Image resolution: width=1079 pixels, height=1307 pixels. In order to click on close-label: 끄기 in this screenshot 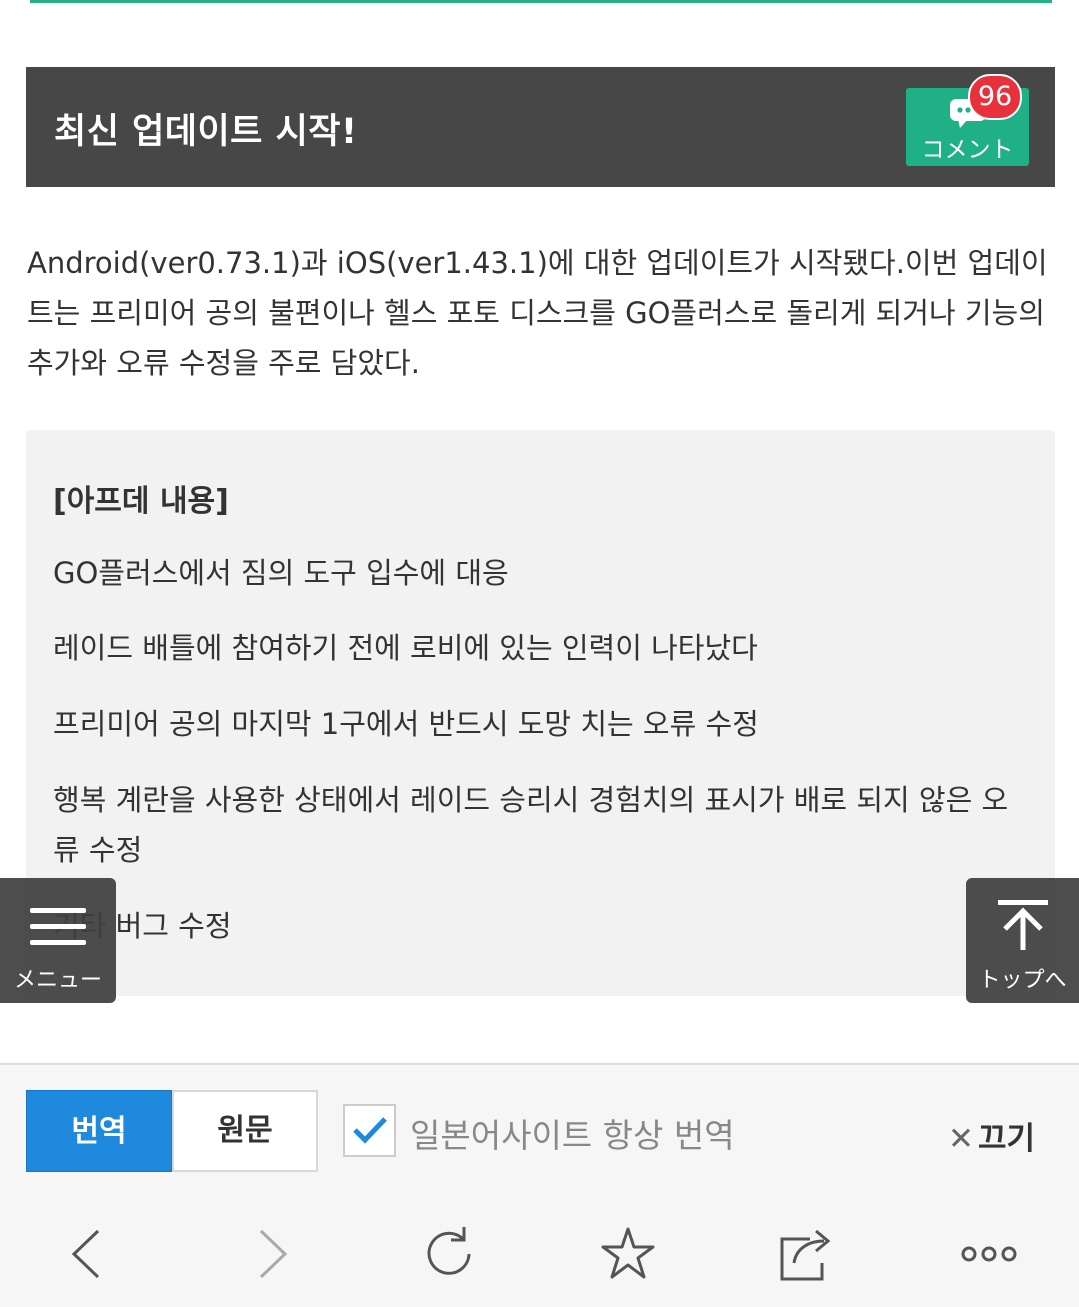, I will do `click(1006, 1139)`.